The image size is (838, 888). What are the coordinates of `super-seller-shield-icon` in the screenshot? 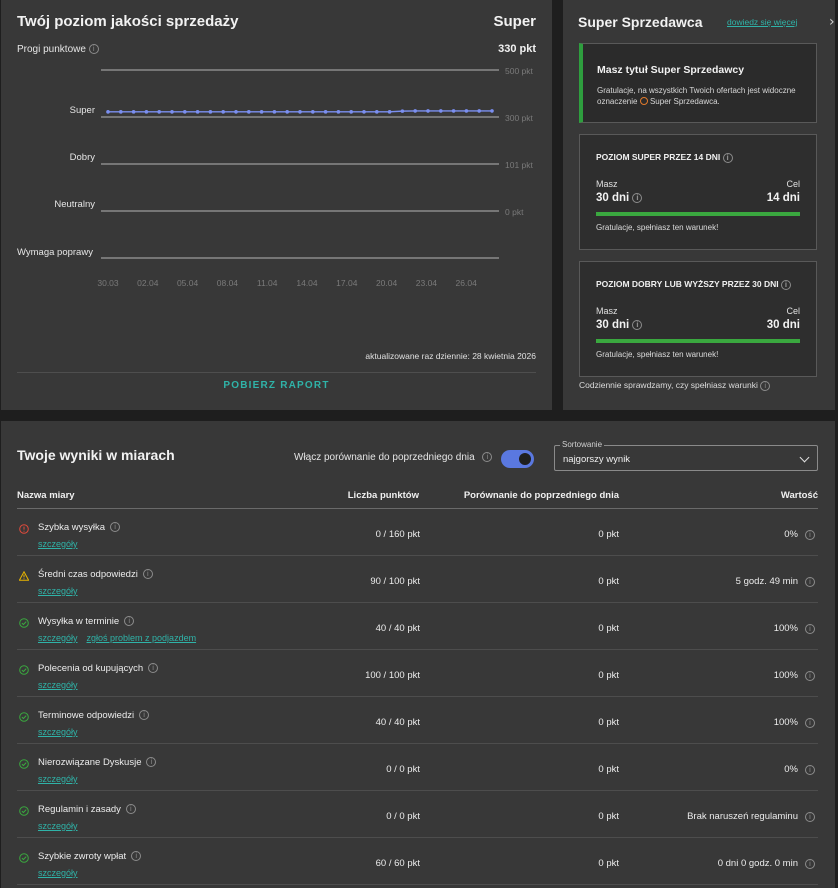 It's located at (643, 101).